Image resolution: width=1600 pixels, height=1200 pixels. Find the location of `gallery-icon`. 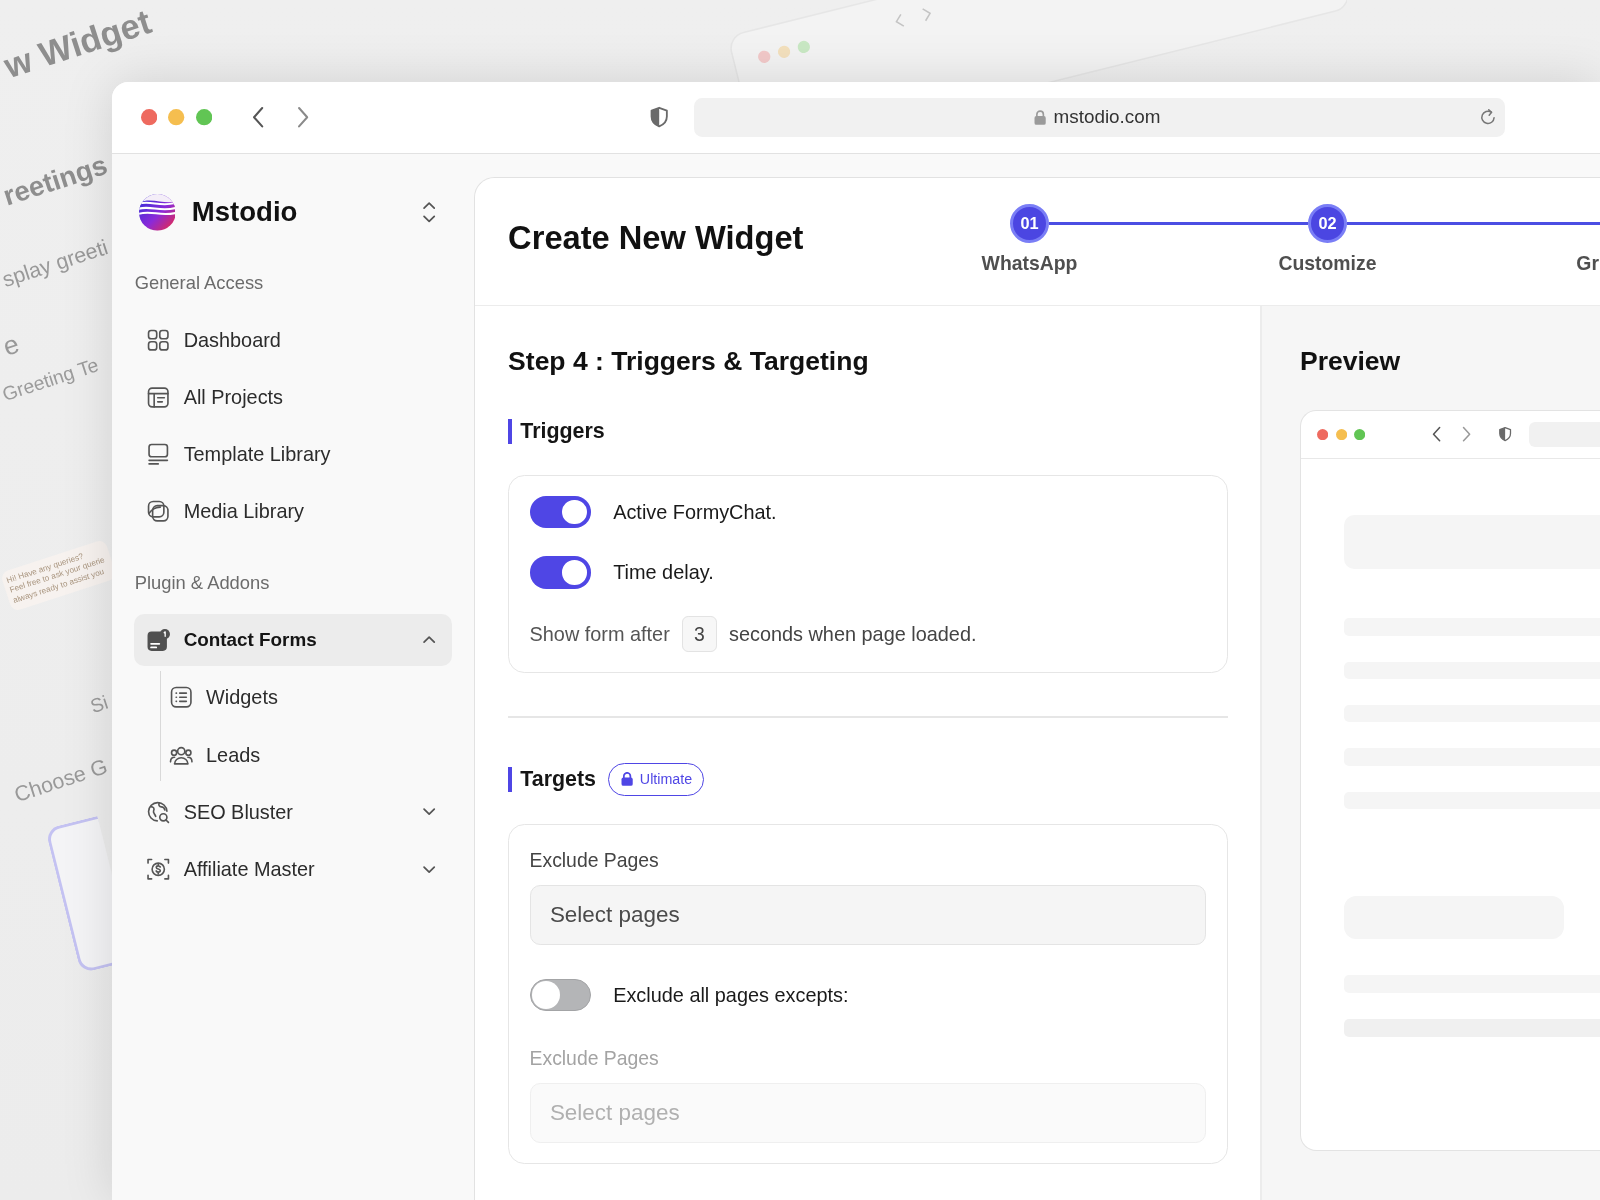

gallery-icon is located at coordinates (158, 511).